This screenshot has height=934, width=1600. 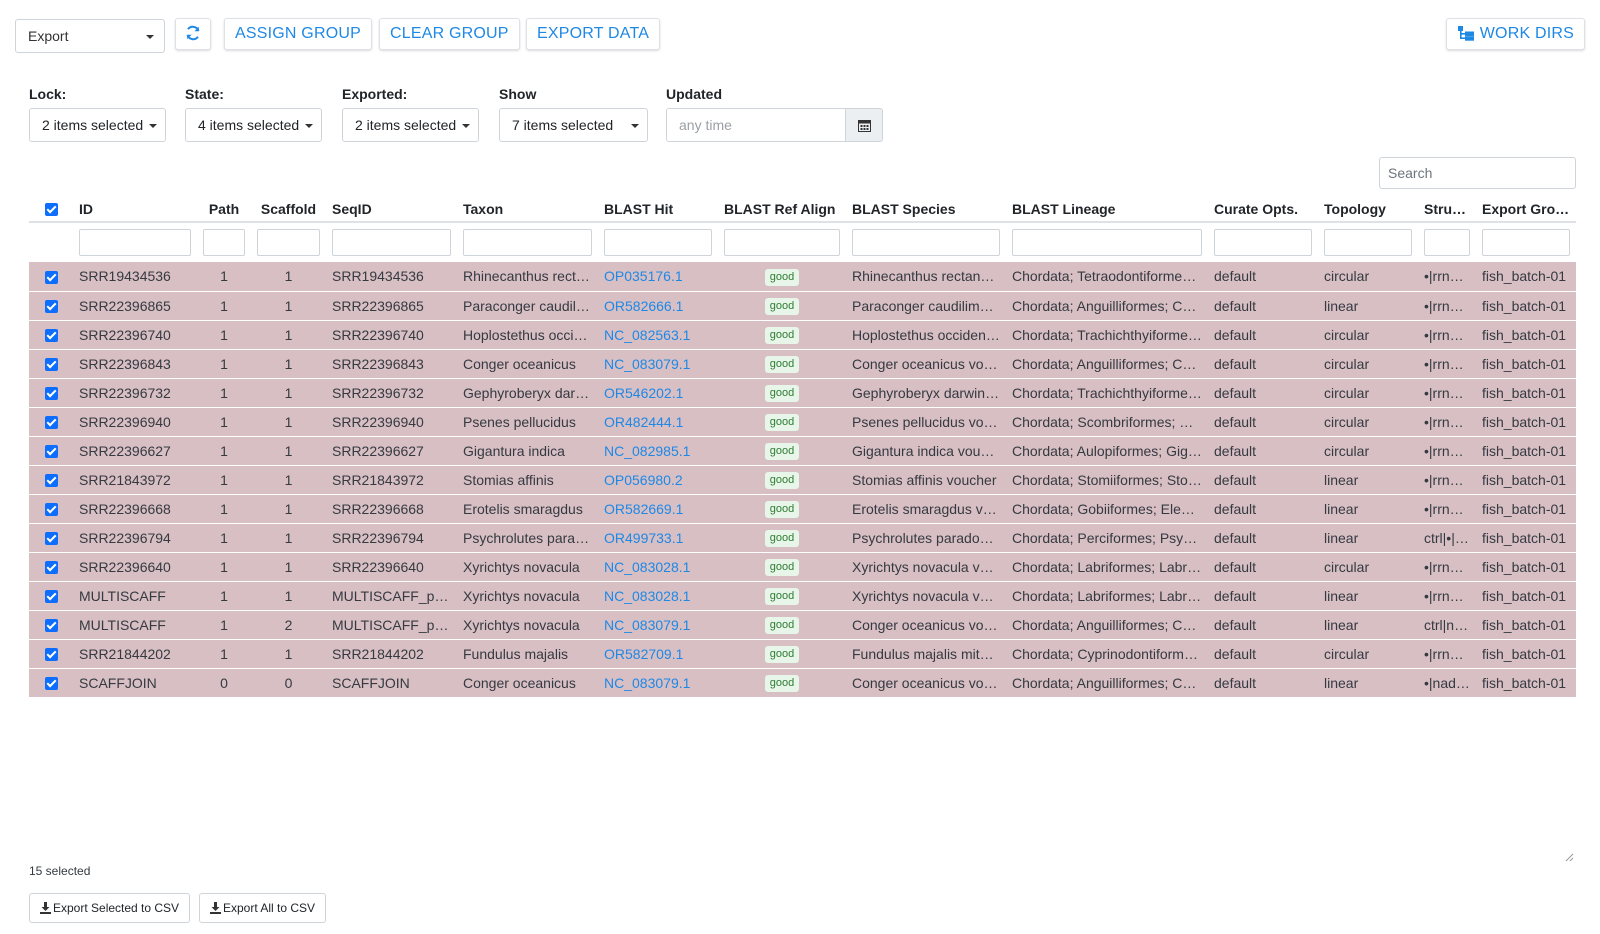 What do you see at coordinates (193, 34) in the screenshot?
I see `refresh-button` at bounding box center [193, 34].